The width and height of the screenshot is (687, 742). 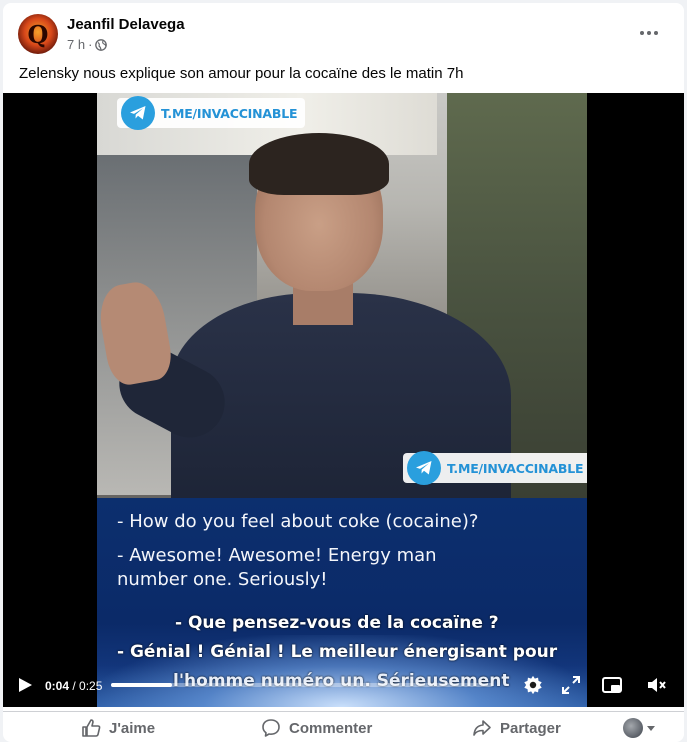 What do you see at coordinates (651, 728) in the screenshot?
I see `chevron-down-icon` at bounding box center [651, 728].